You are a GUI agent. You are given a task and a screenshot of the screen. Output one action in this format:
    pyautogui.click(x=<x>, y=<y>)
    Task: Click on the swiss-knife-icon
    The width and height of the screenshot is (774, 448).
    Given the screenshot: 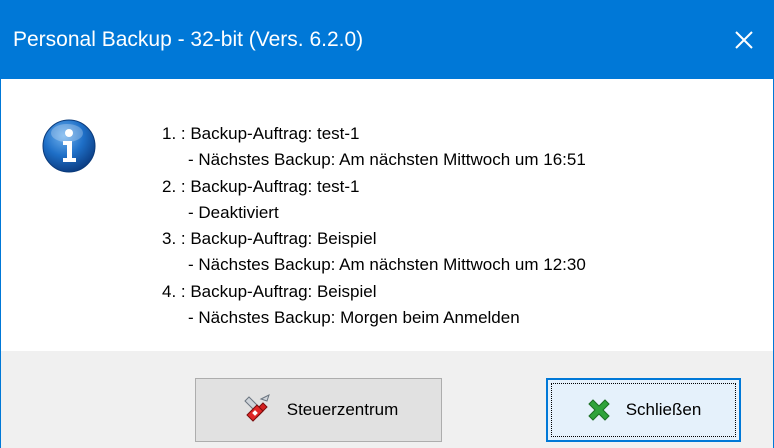 What is the action you would take?
    pyautogui.click(x=256, y=410)
    